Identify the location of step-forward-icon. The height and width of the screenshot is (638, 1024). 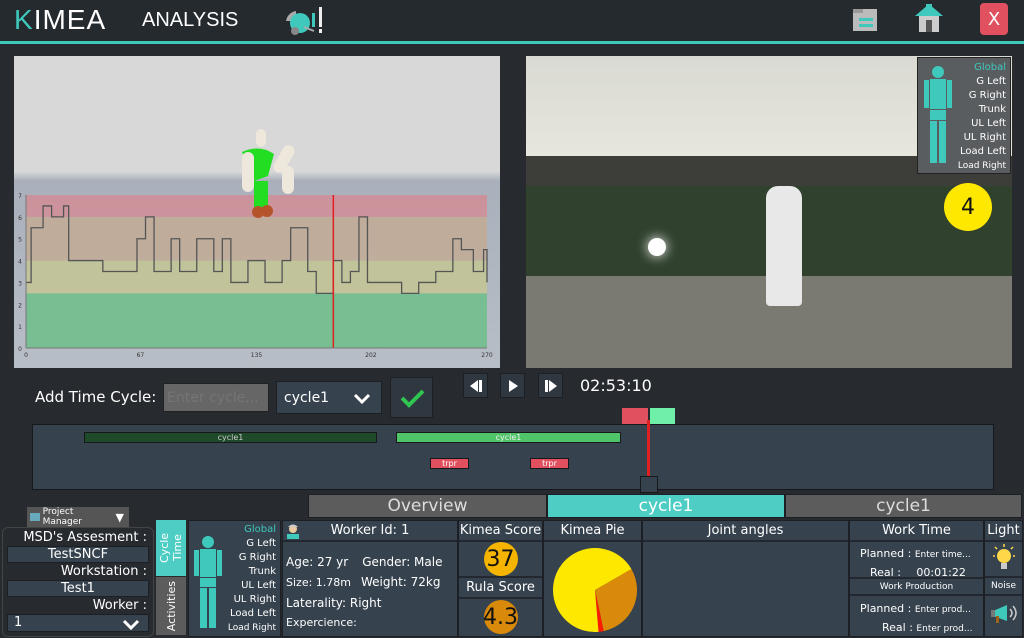
(550, 385).